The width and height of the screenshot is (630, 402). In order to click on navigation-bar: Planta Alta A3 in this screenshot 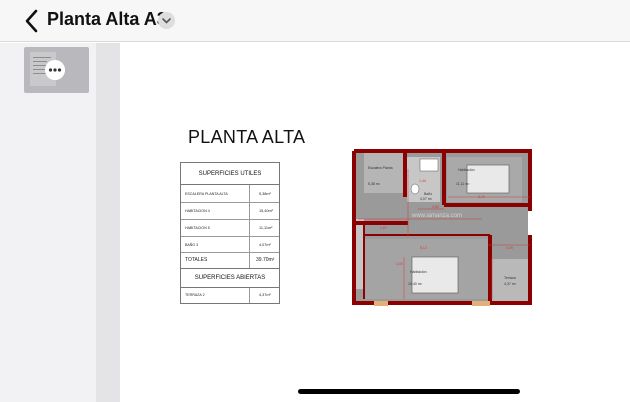, I will do `click(315, 21)`.